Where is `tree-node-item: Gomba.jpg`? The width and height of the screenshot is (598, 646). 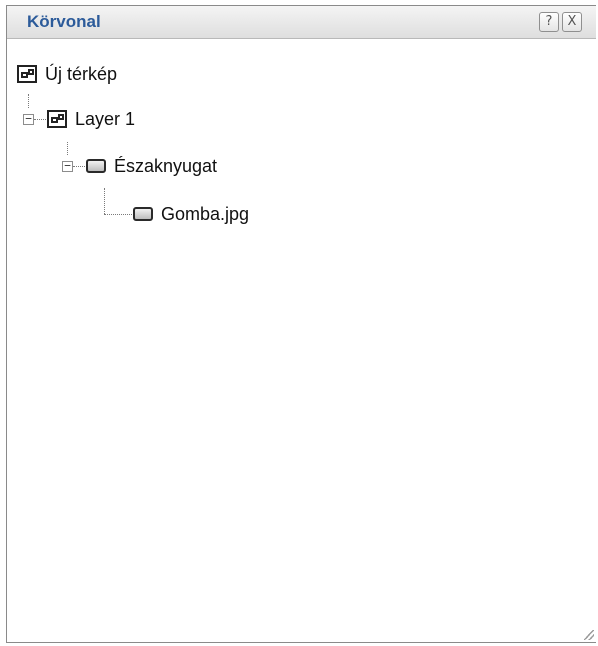 tree-node-item: Gomba.jpg is located at coordinates (191, 214).